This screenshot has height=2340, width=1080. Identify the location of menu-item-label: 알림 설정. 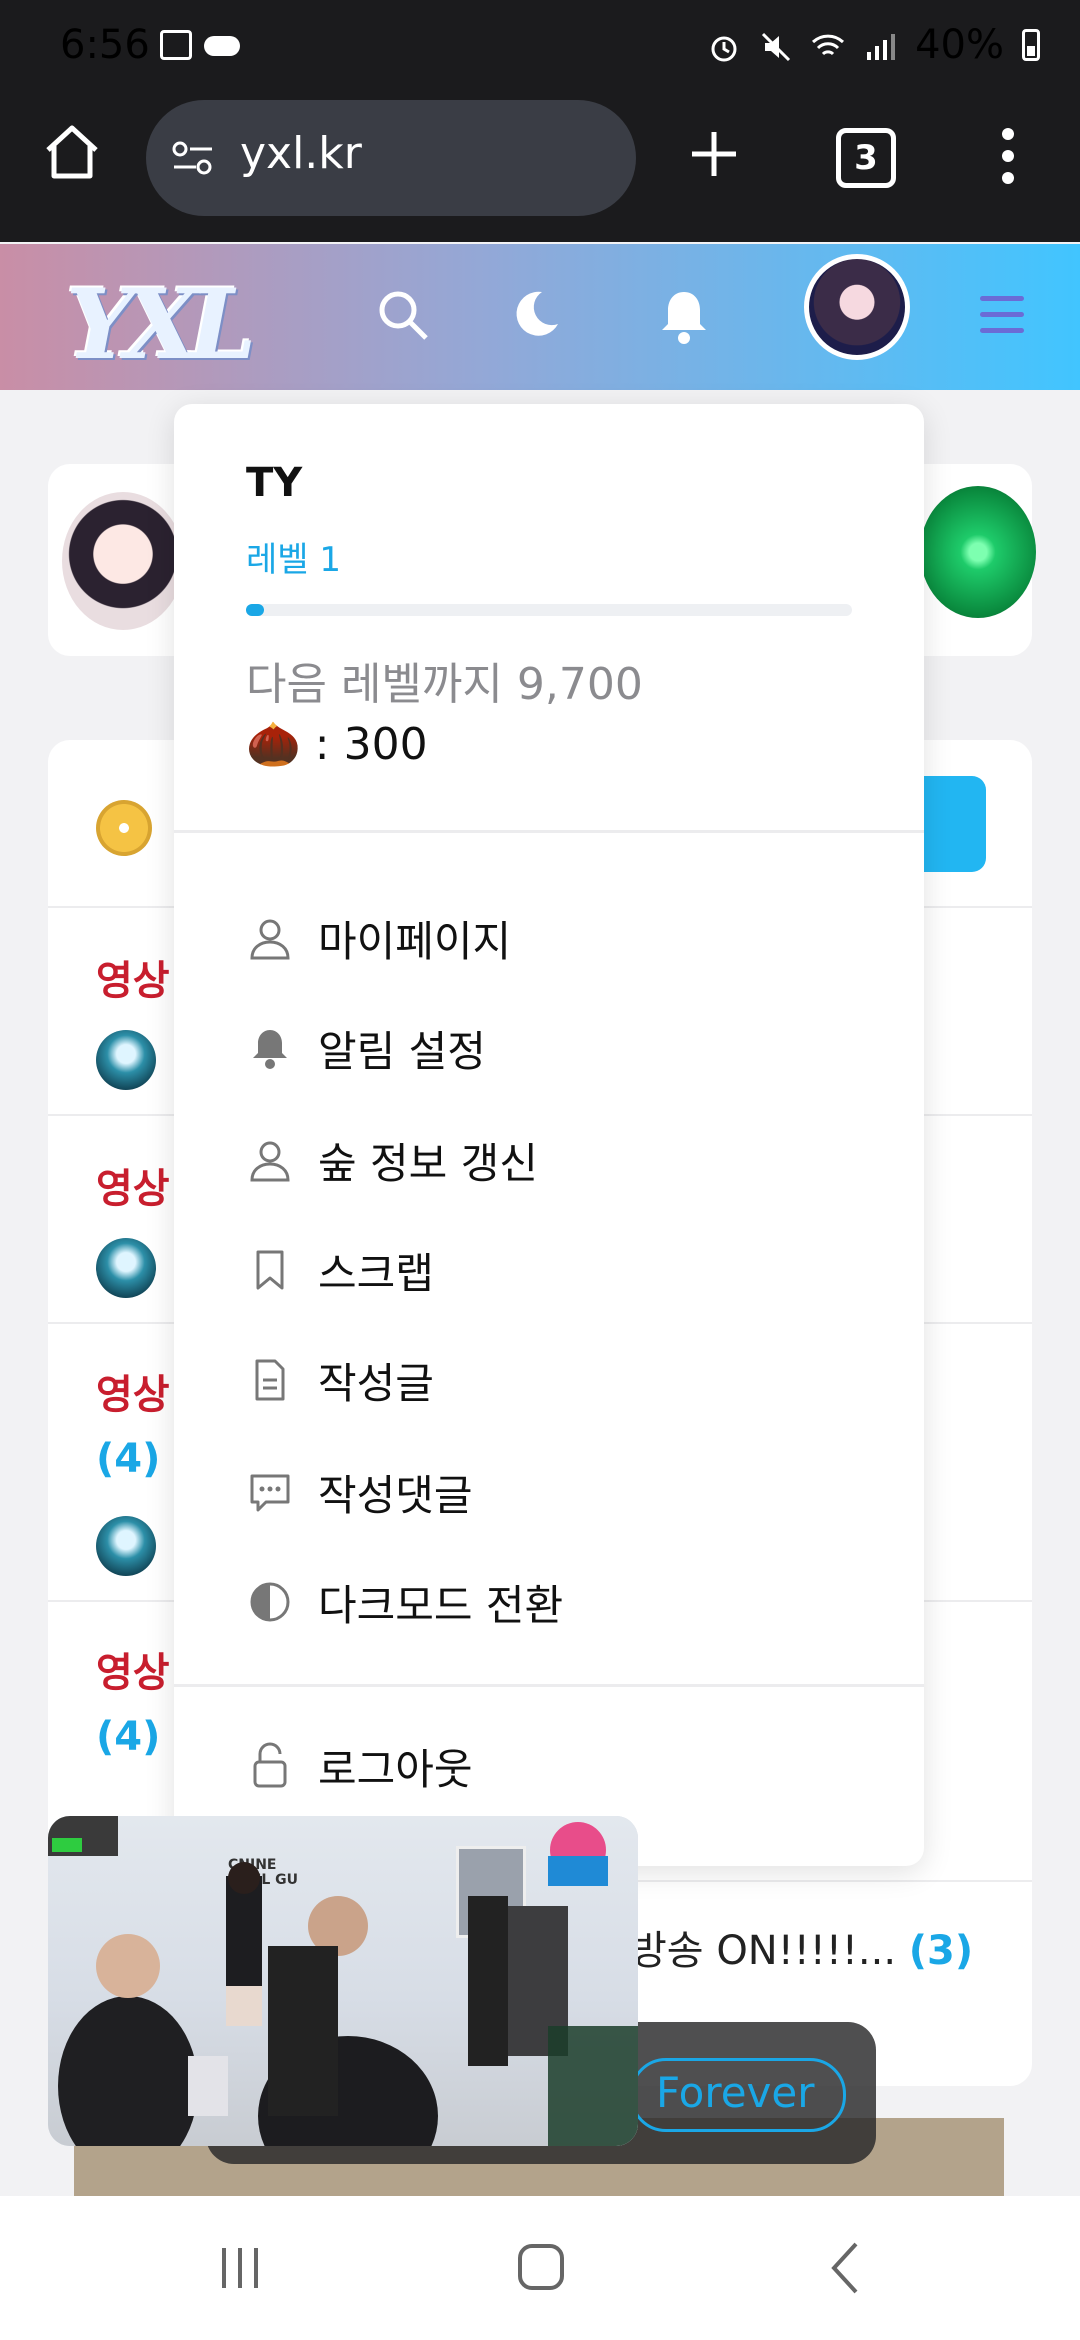
(402, 1051).